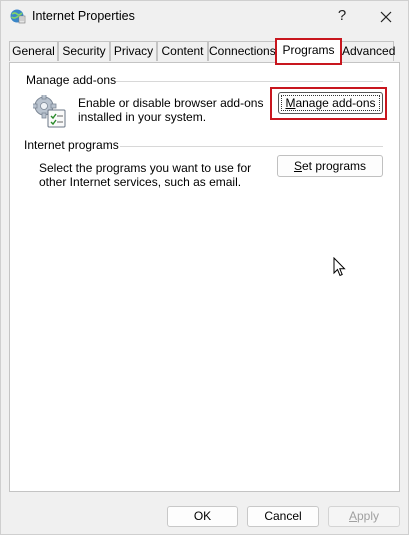 The image size is (409, 535). I want to click on manage-addons-header: Manage add-ons, so click(71, 80).